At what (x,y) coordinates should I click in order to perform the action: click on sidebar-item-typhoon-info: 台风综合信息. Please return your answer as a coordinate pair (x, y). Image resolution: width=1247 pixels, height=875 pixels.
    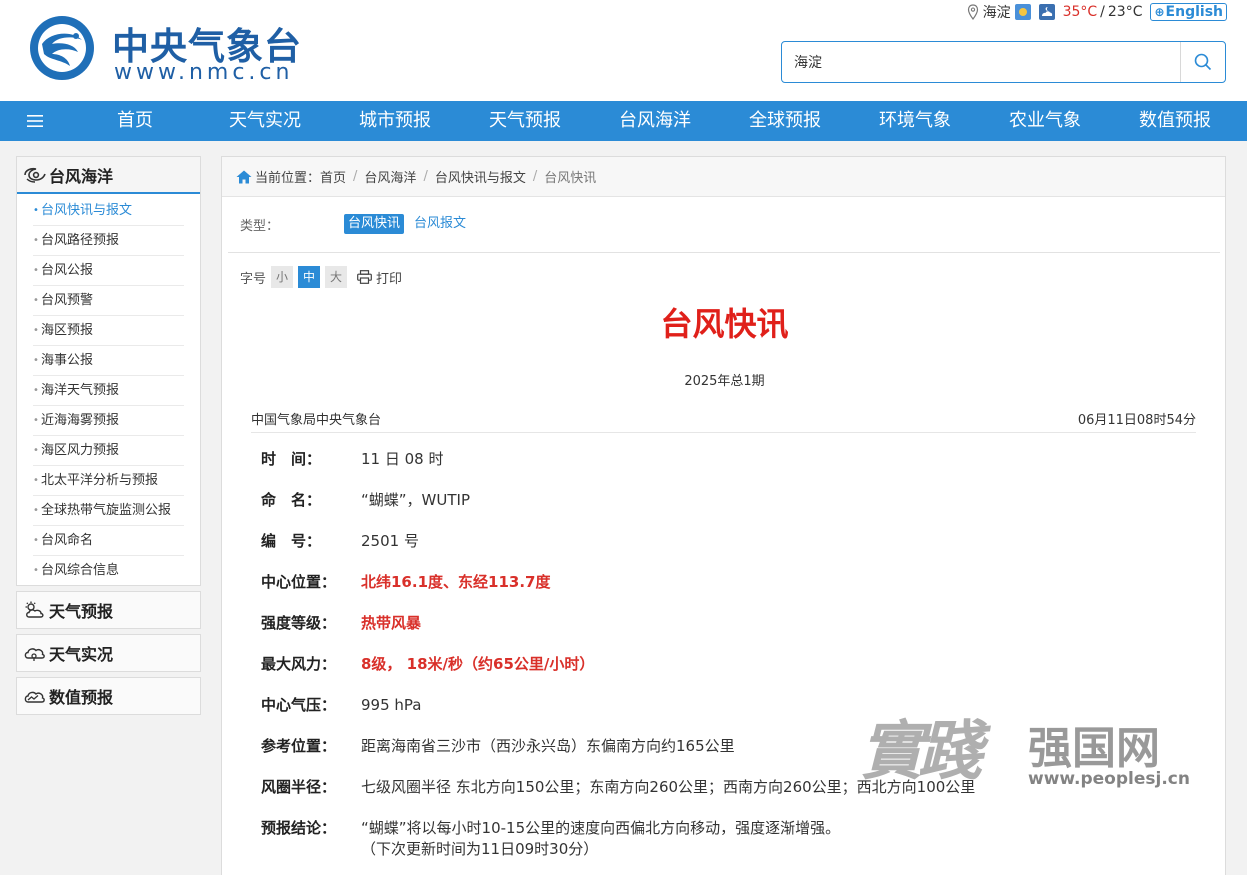
    Looking at the image, I should click on (108, 571).